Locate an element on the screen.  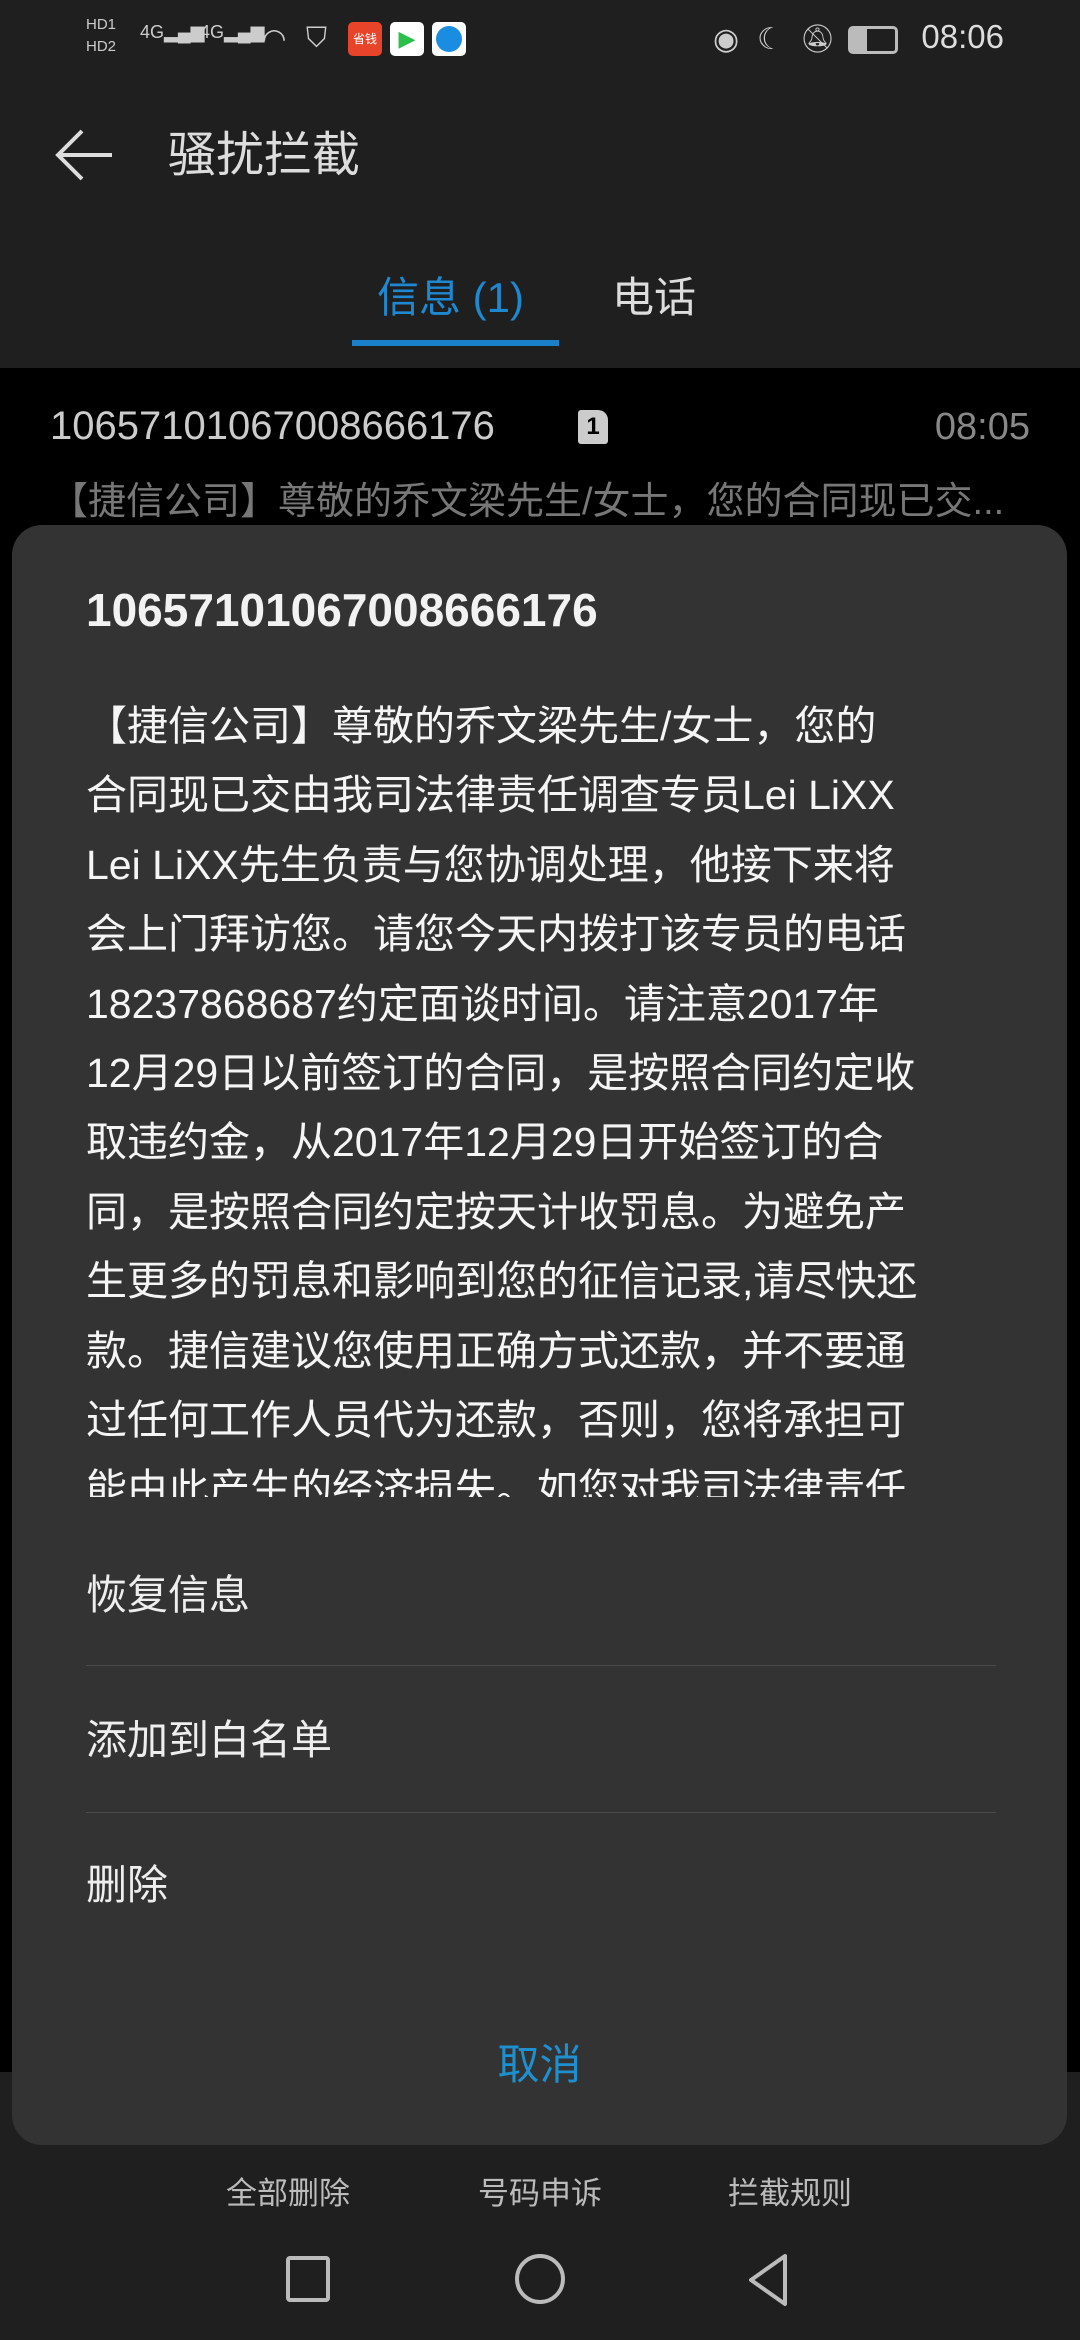
home-circle-icon is located at coordinates (540, 2279).